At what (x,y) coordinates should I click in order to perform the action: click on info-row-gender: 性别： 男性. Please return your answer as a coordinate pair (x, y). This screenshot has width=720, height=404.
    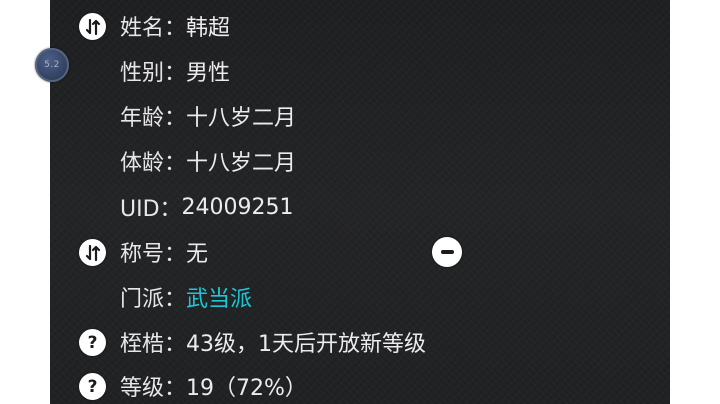
    Looking at the image, I should click on (175, 71).